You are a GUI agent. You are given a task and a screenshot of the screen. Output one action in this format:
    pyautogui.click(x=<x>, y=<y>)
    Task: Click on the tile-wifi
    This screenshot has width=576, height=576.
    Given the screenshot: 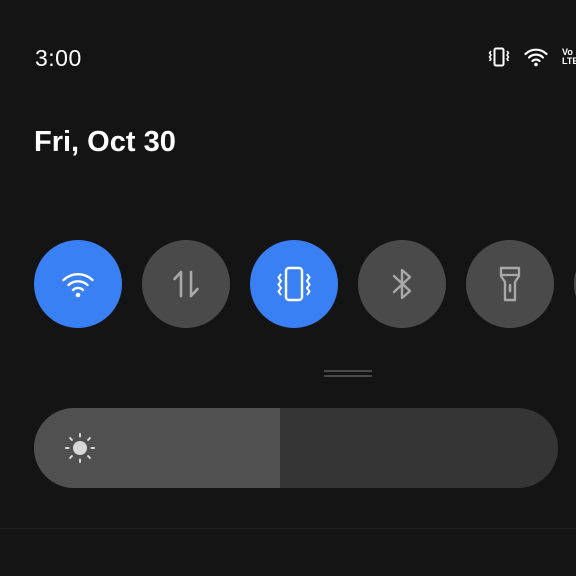 What is the action you would take?
    pyautogui.click(x=78, y=284)
    